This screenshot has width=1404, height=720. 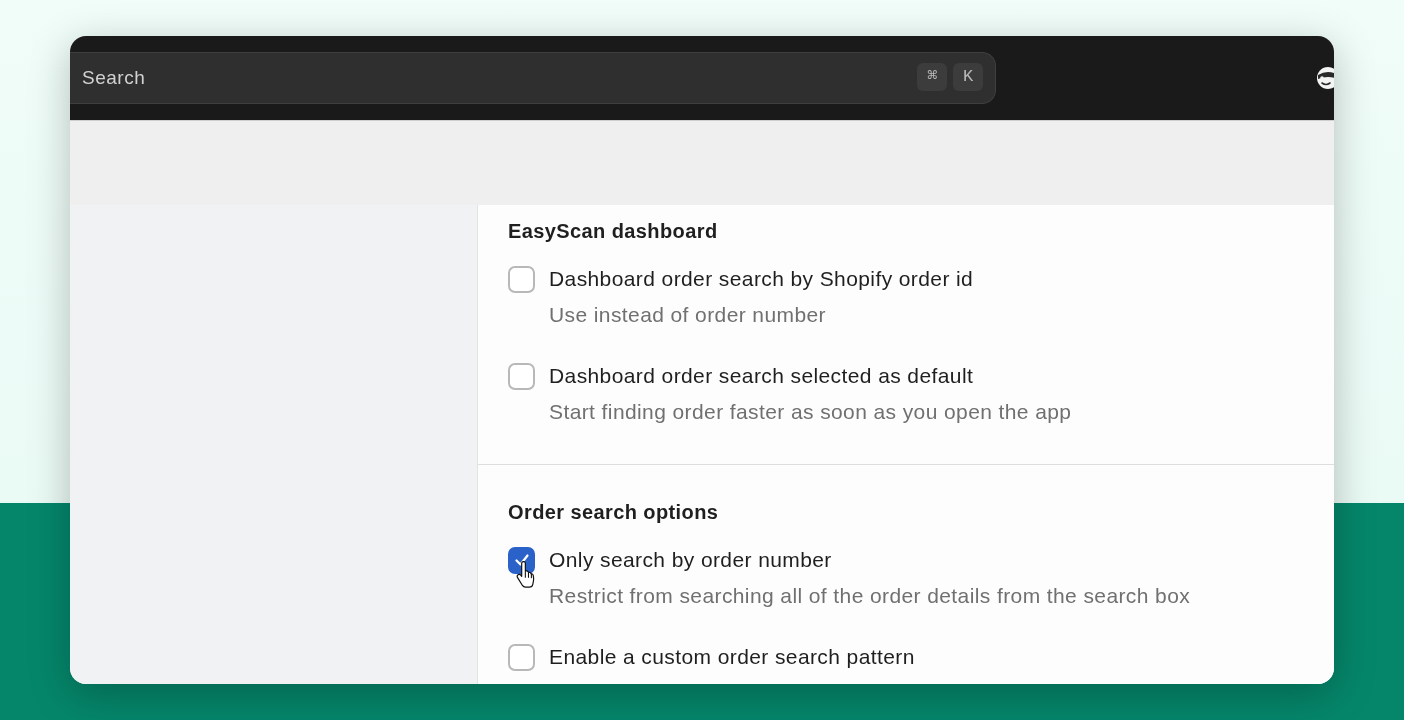 What do you see at coordinates (761, 279) in the screenshot?
I see `option-label: Dashboard order search by Shopify order id` at bounding box center [761, 279].